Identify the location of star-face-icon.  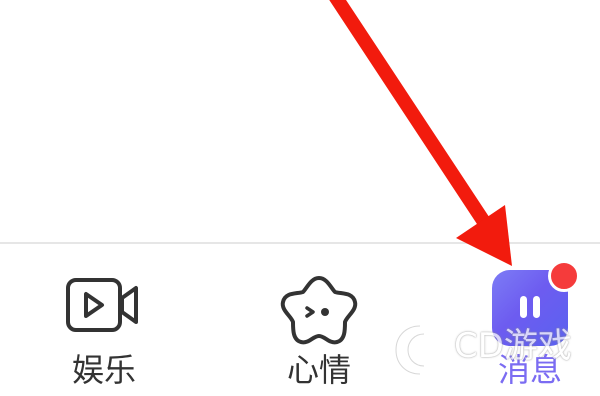
(319, 312).